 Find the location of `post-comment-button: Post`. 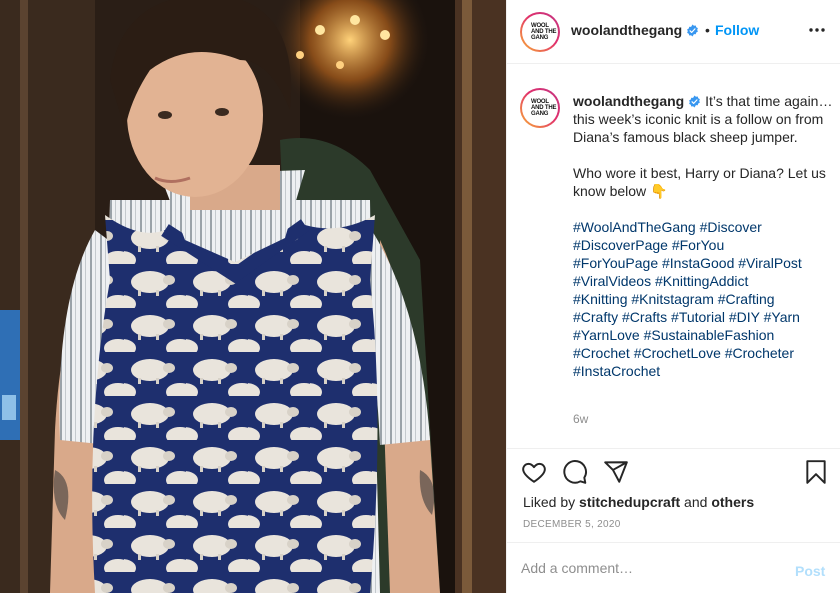

post-comment-button: Post is located at coordinates (810, 571).